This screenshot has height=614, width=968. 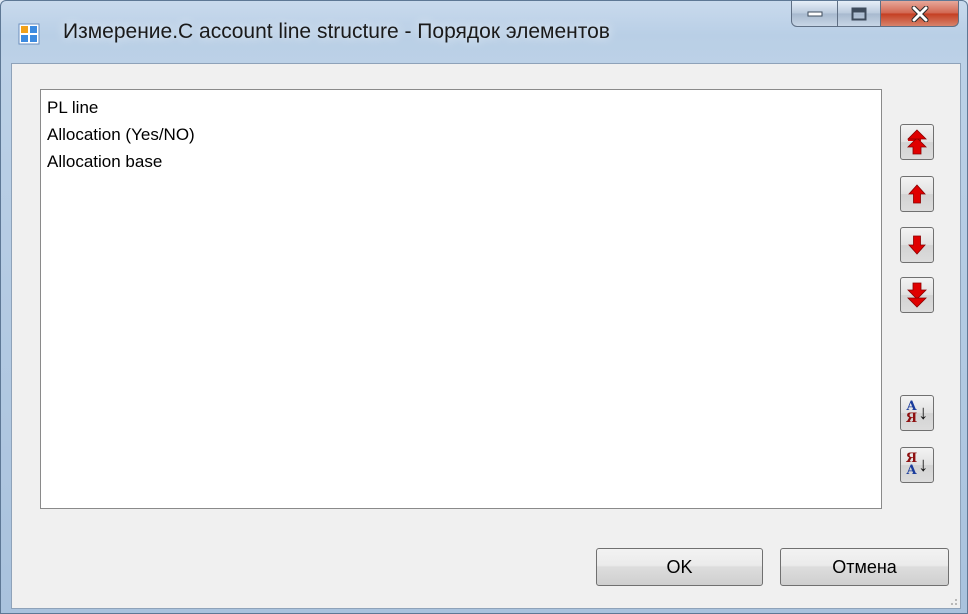 I want to click on arrow-up-icon, so click(x=917, y=194).